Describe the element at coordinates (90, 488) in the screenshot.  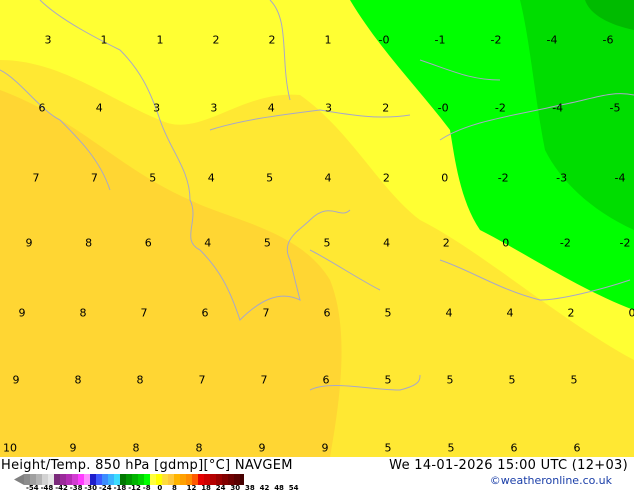
I see `scale-tick-label: -30` at that location.